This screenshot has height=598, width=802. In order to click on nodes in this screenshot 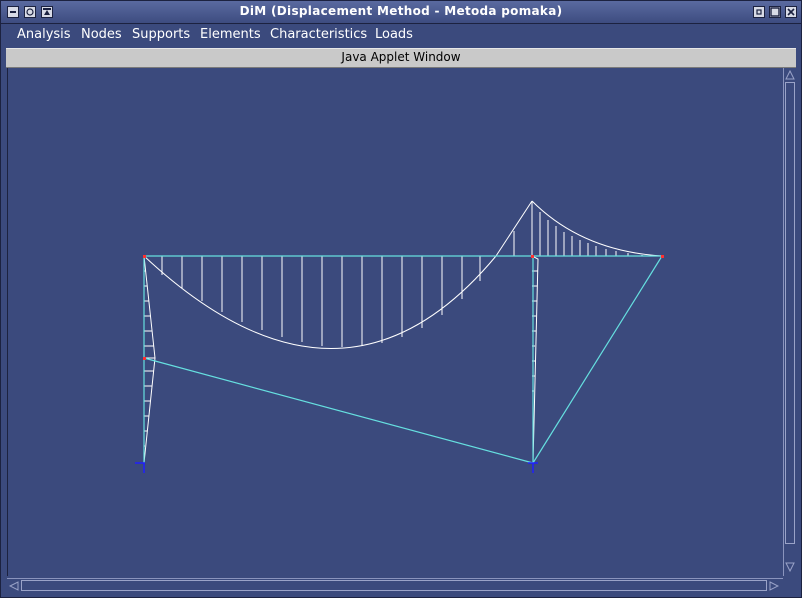, I will do `click(403, 307)`.